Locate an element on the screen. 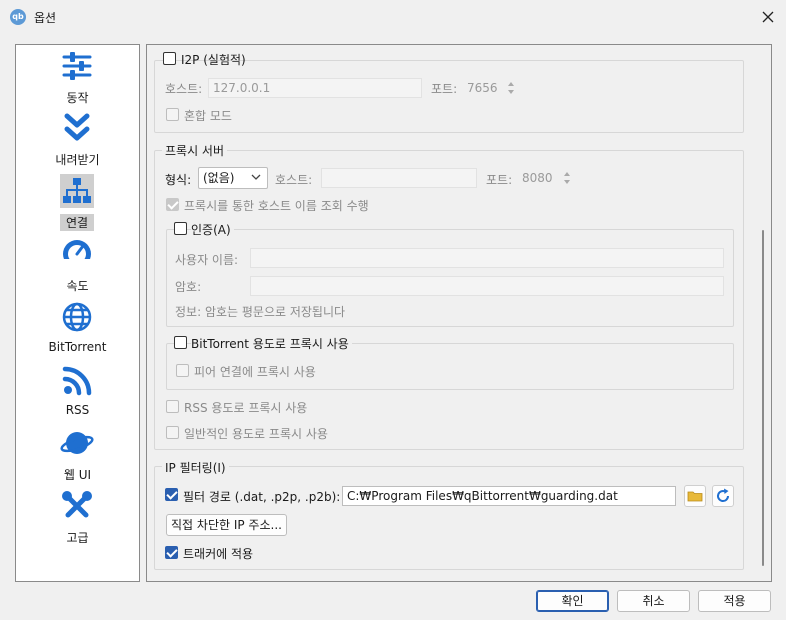 The width and height of the screenshot is (786, 620). rss-proxy-label: RSS 용도로 프록시 사용 is located at coordinates (246, 408).